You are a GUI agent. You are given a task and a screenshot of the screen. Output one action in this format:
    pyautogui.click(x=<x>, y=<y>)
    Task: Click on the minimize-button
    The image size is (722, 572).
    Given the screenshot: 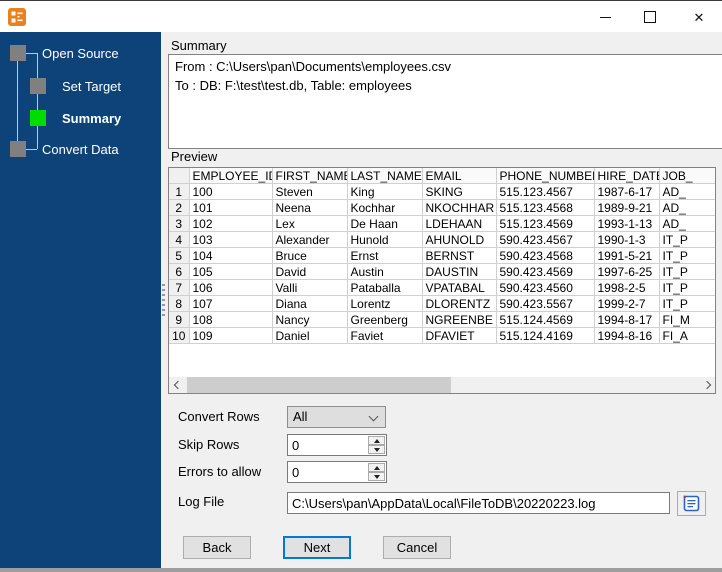 What is the action you would take?
    pyautogui.click(x=605, y=17)
    